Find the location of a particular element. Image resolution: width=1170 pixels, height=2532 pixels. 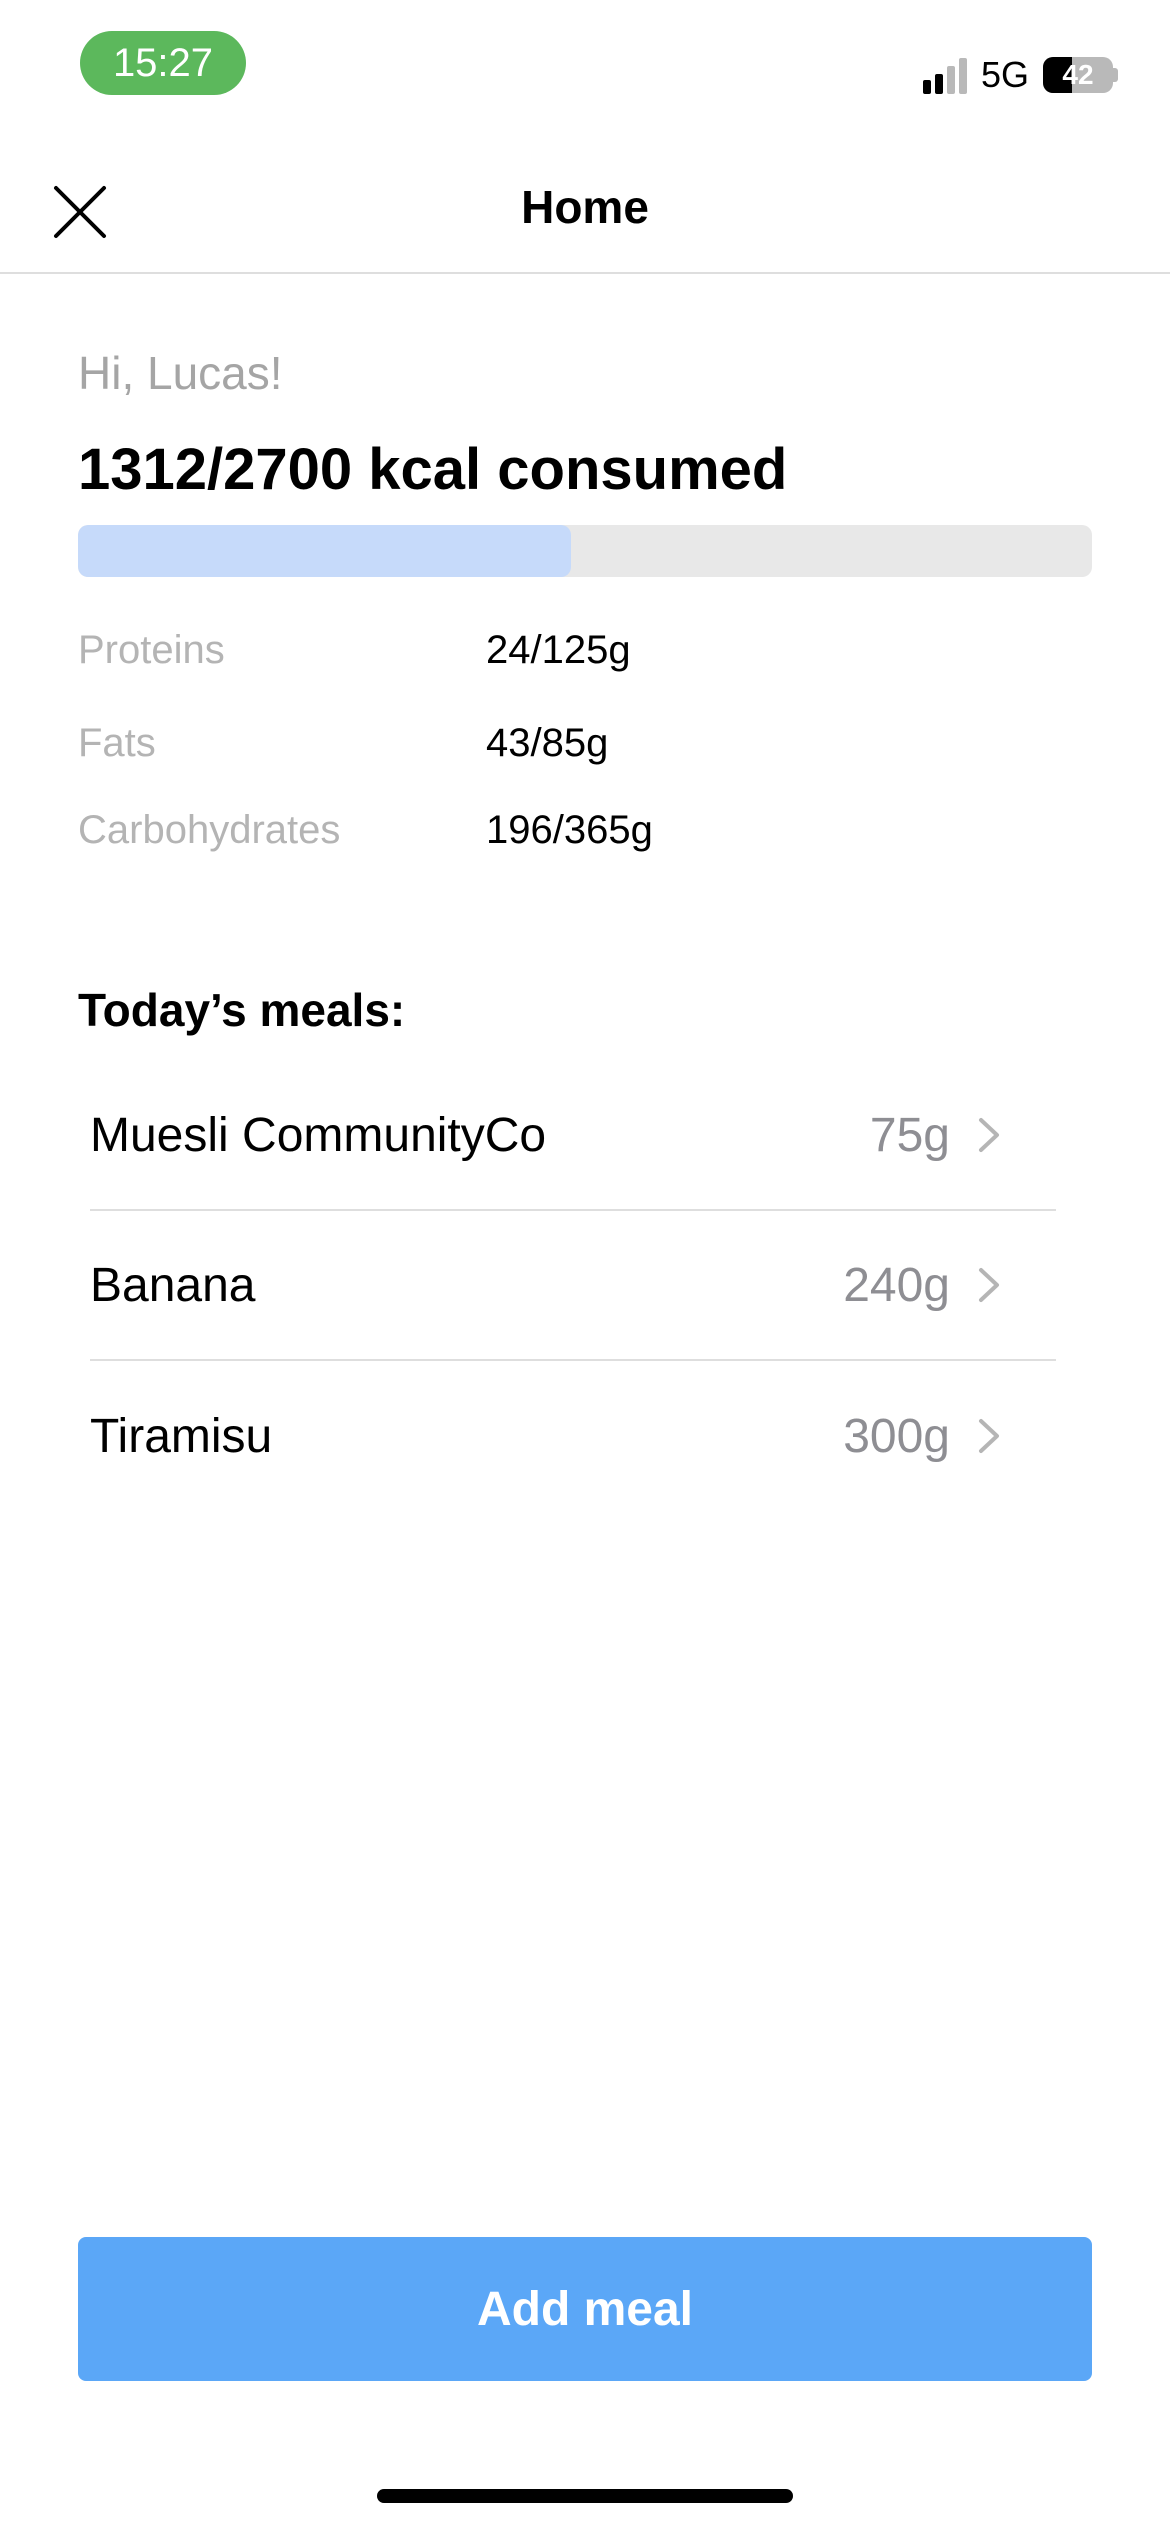

meal-name: Banana is located at coordinates (173, 1285).